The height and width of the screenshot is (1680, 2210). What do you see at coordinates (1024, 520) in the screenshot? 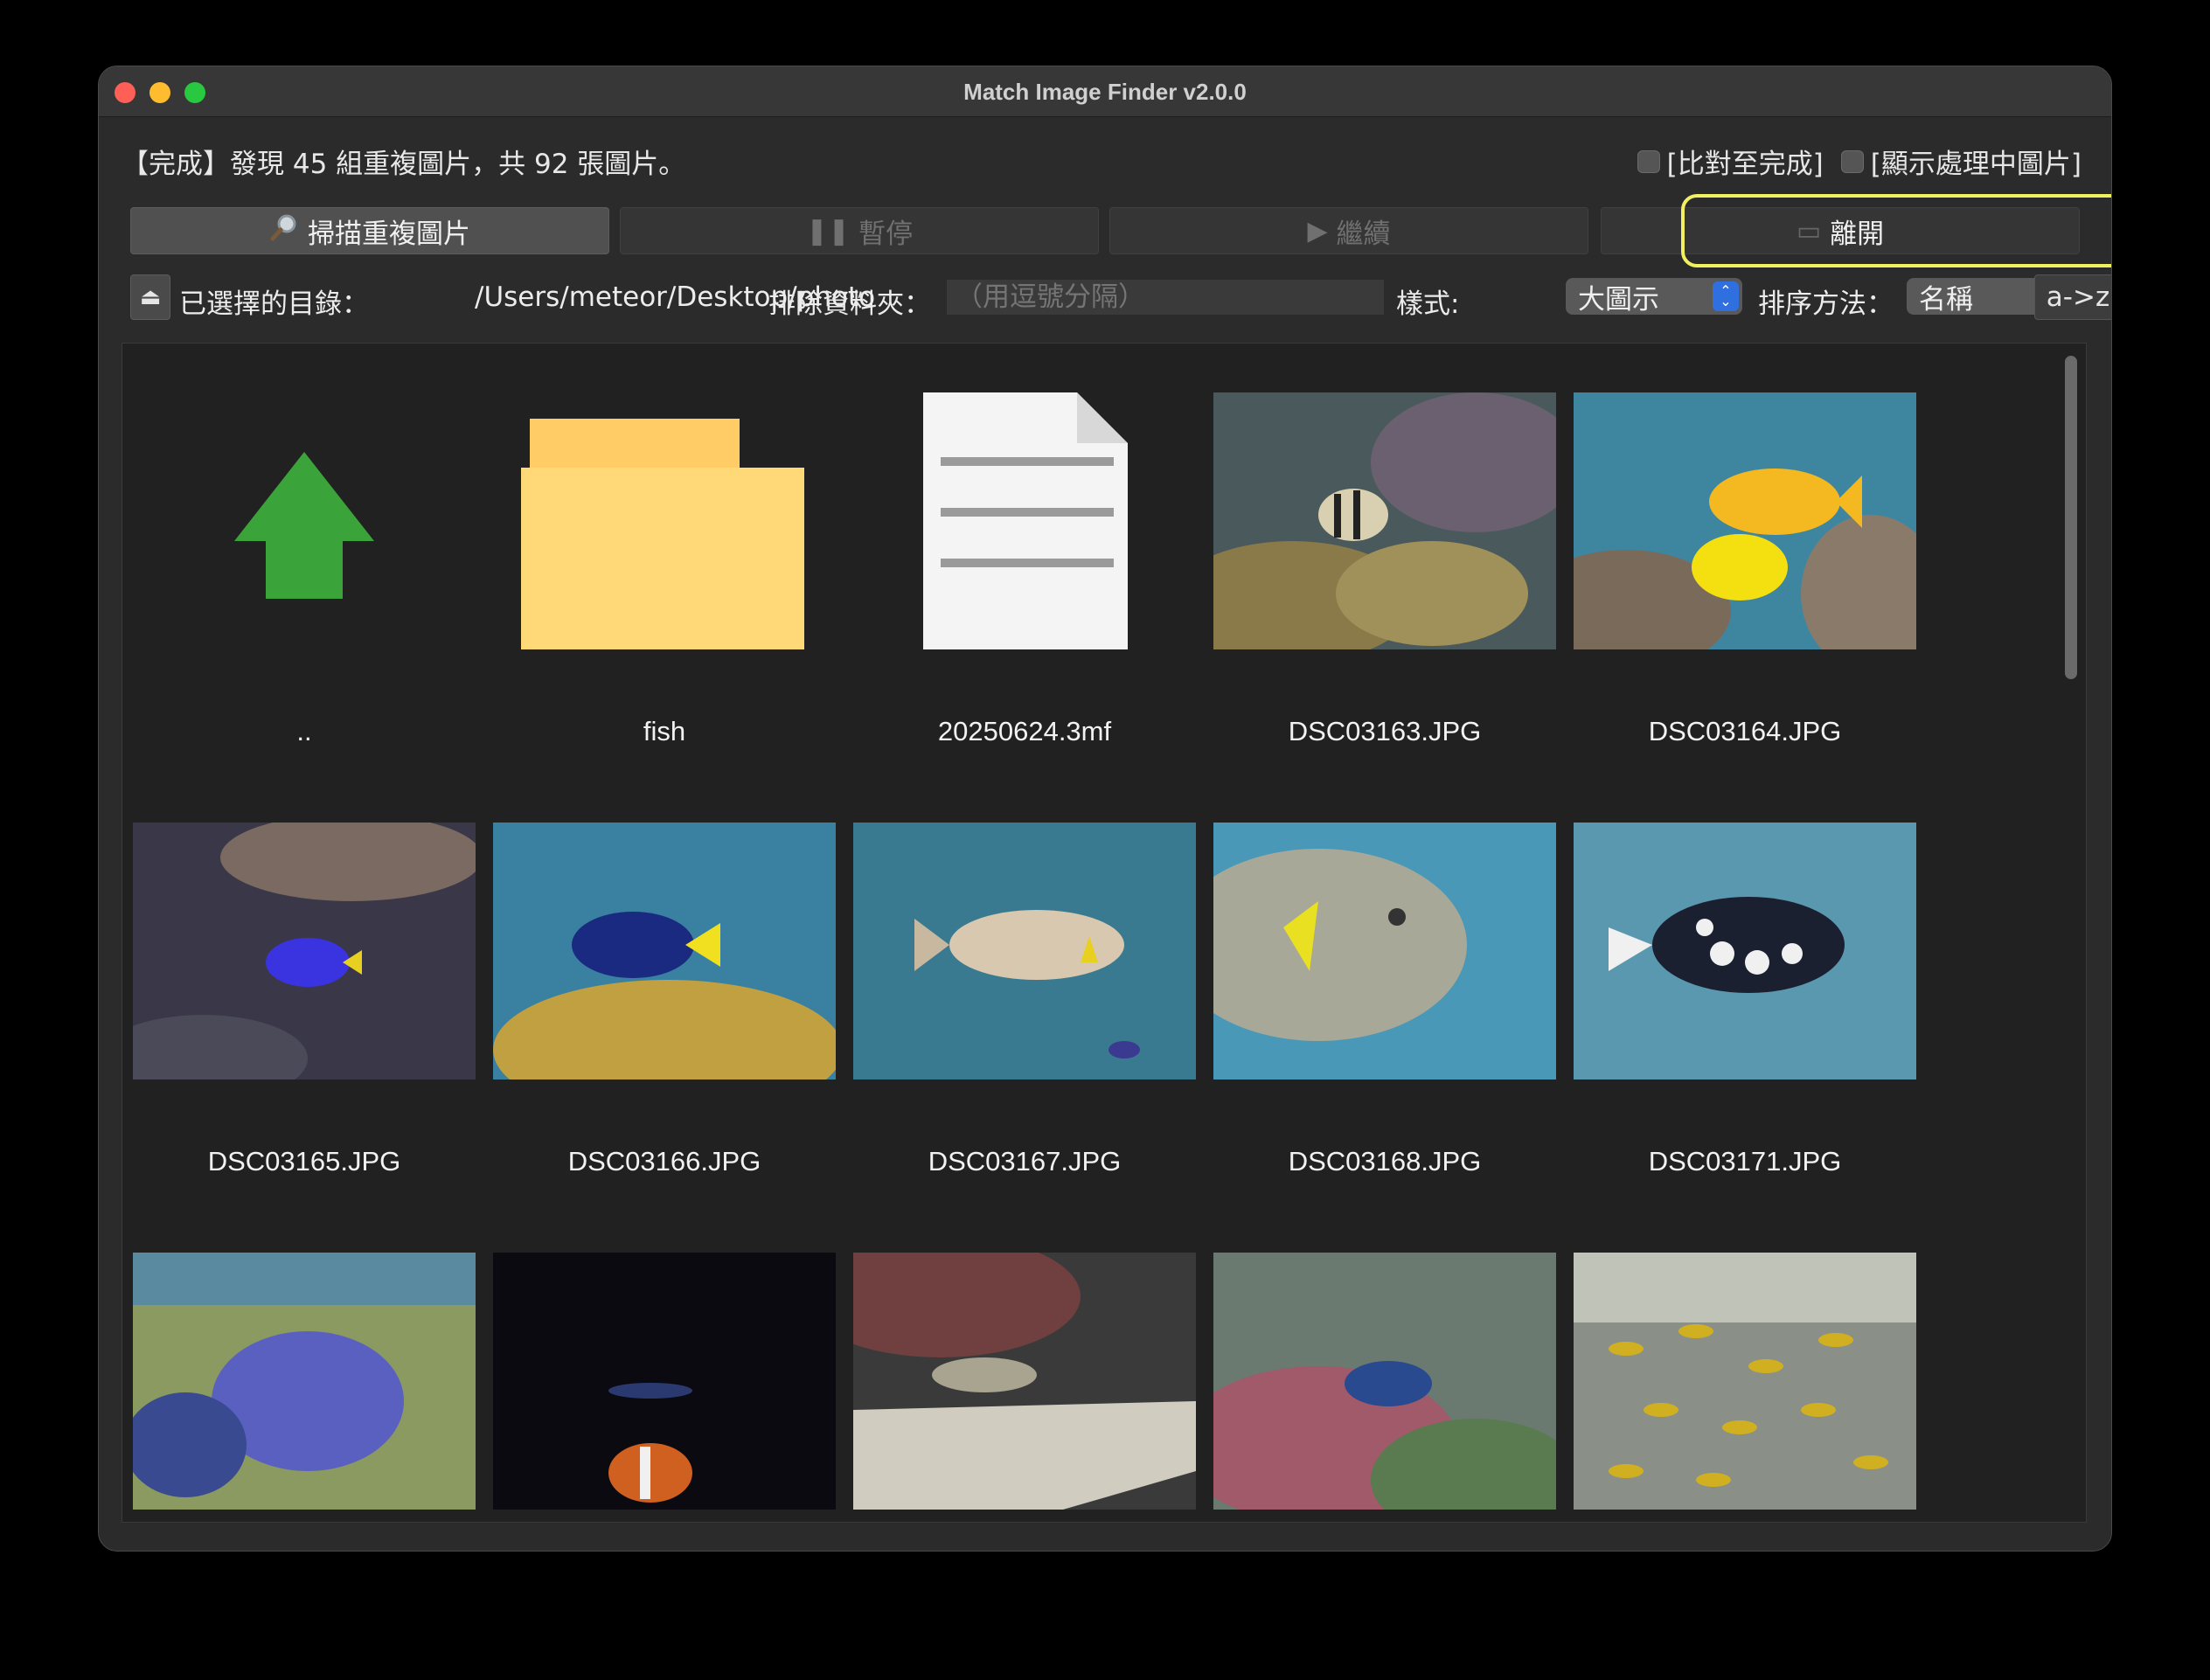
I see `document-icon` at bounding box center [1024, 520].